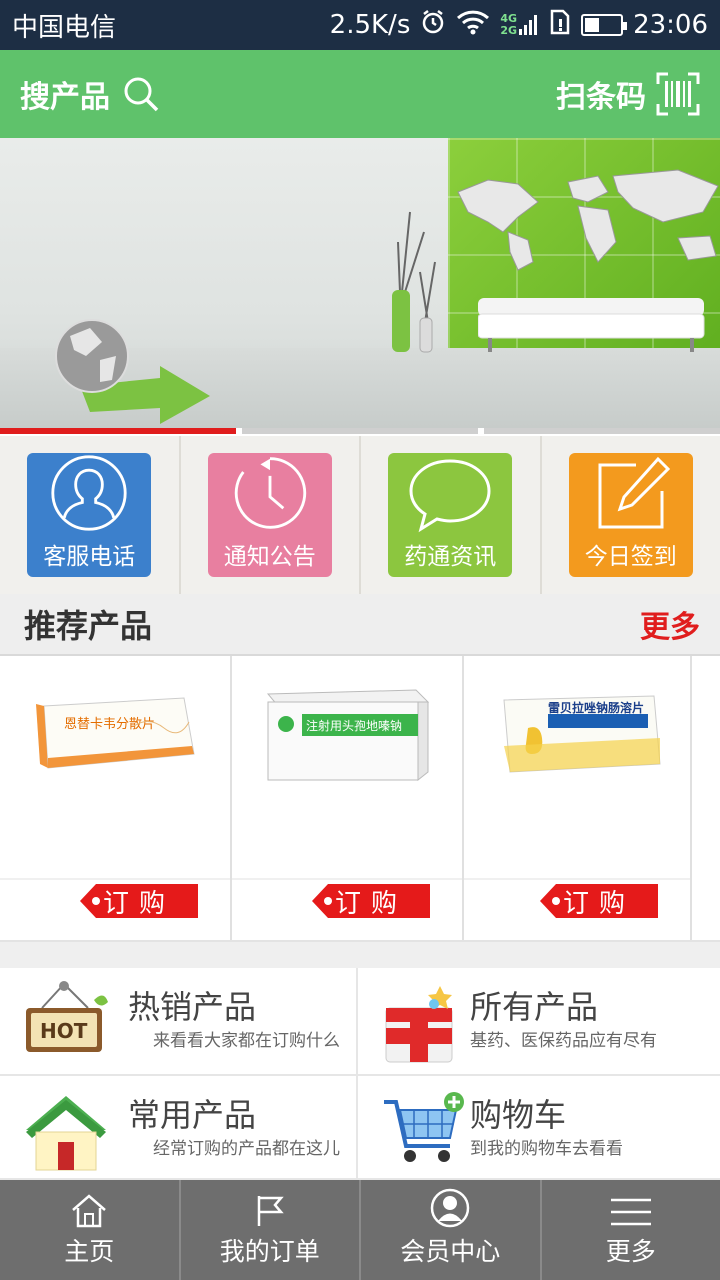 The height and width of the screenshot is (1280, 720). What do you see at coordinates (360, 625) in the screenshot?
I see `recommended-header: 推荐产品 更多` at bounding box center [360, 625].